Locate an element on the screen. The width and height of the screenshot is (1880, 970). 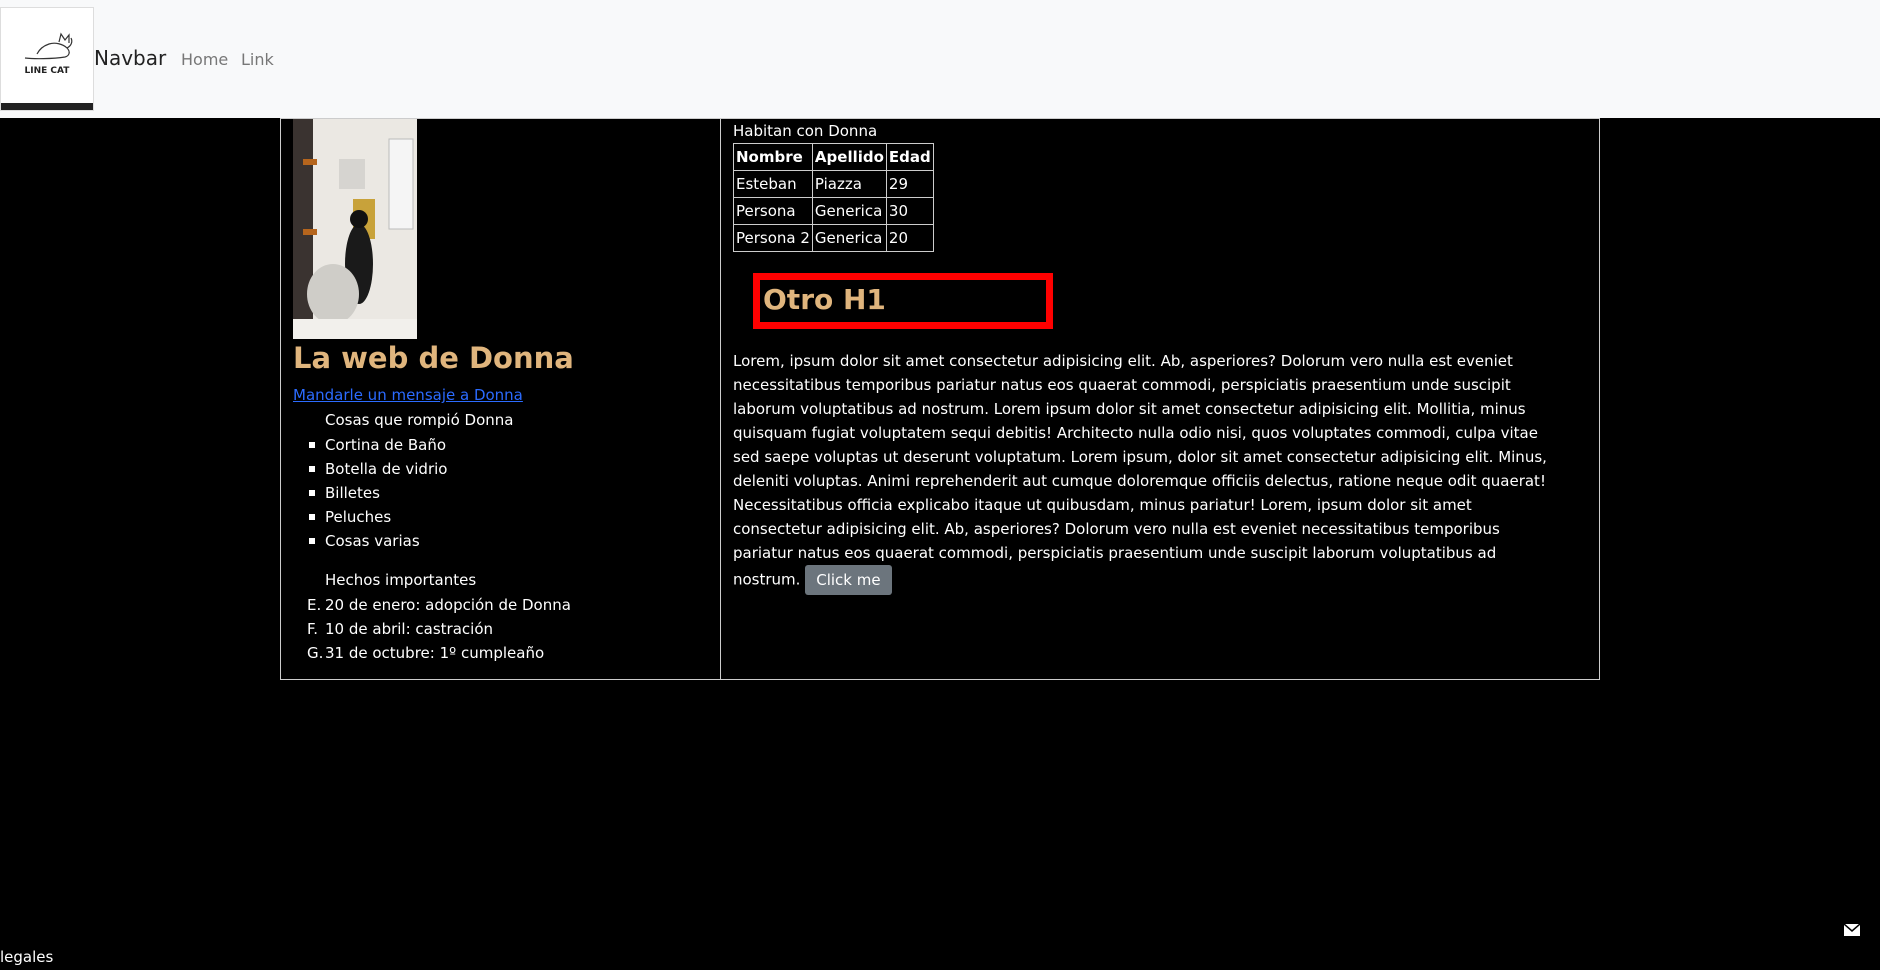
list-item: Peluches is located at coordinates (377, 517).